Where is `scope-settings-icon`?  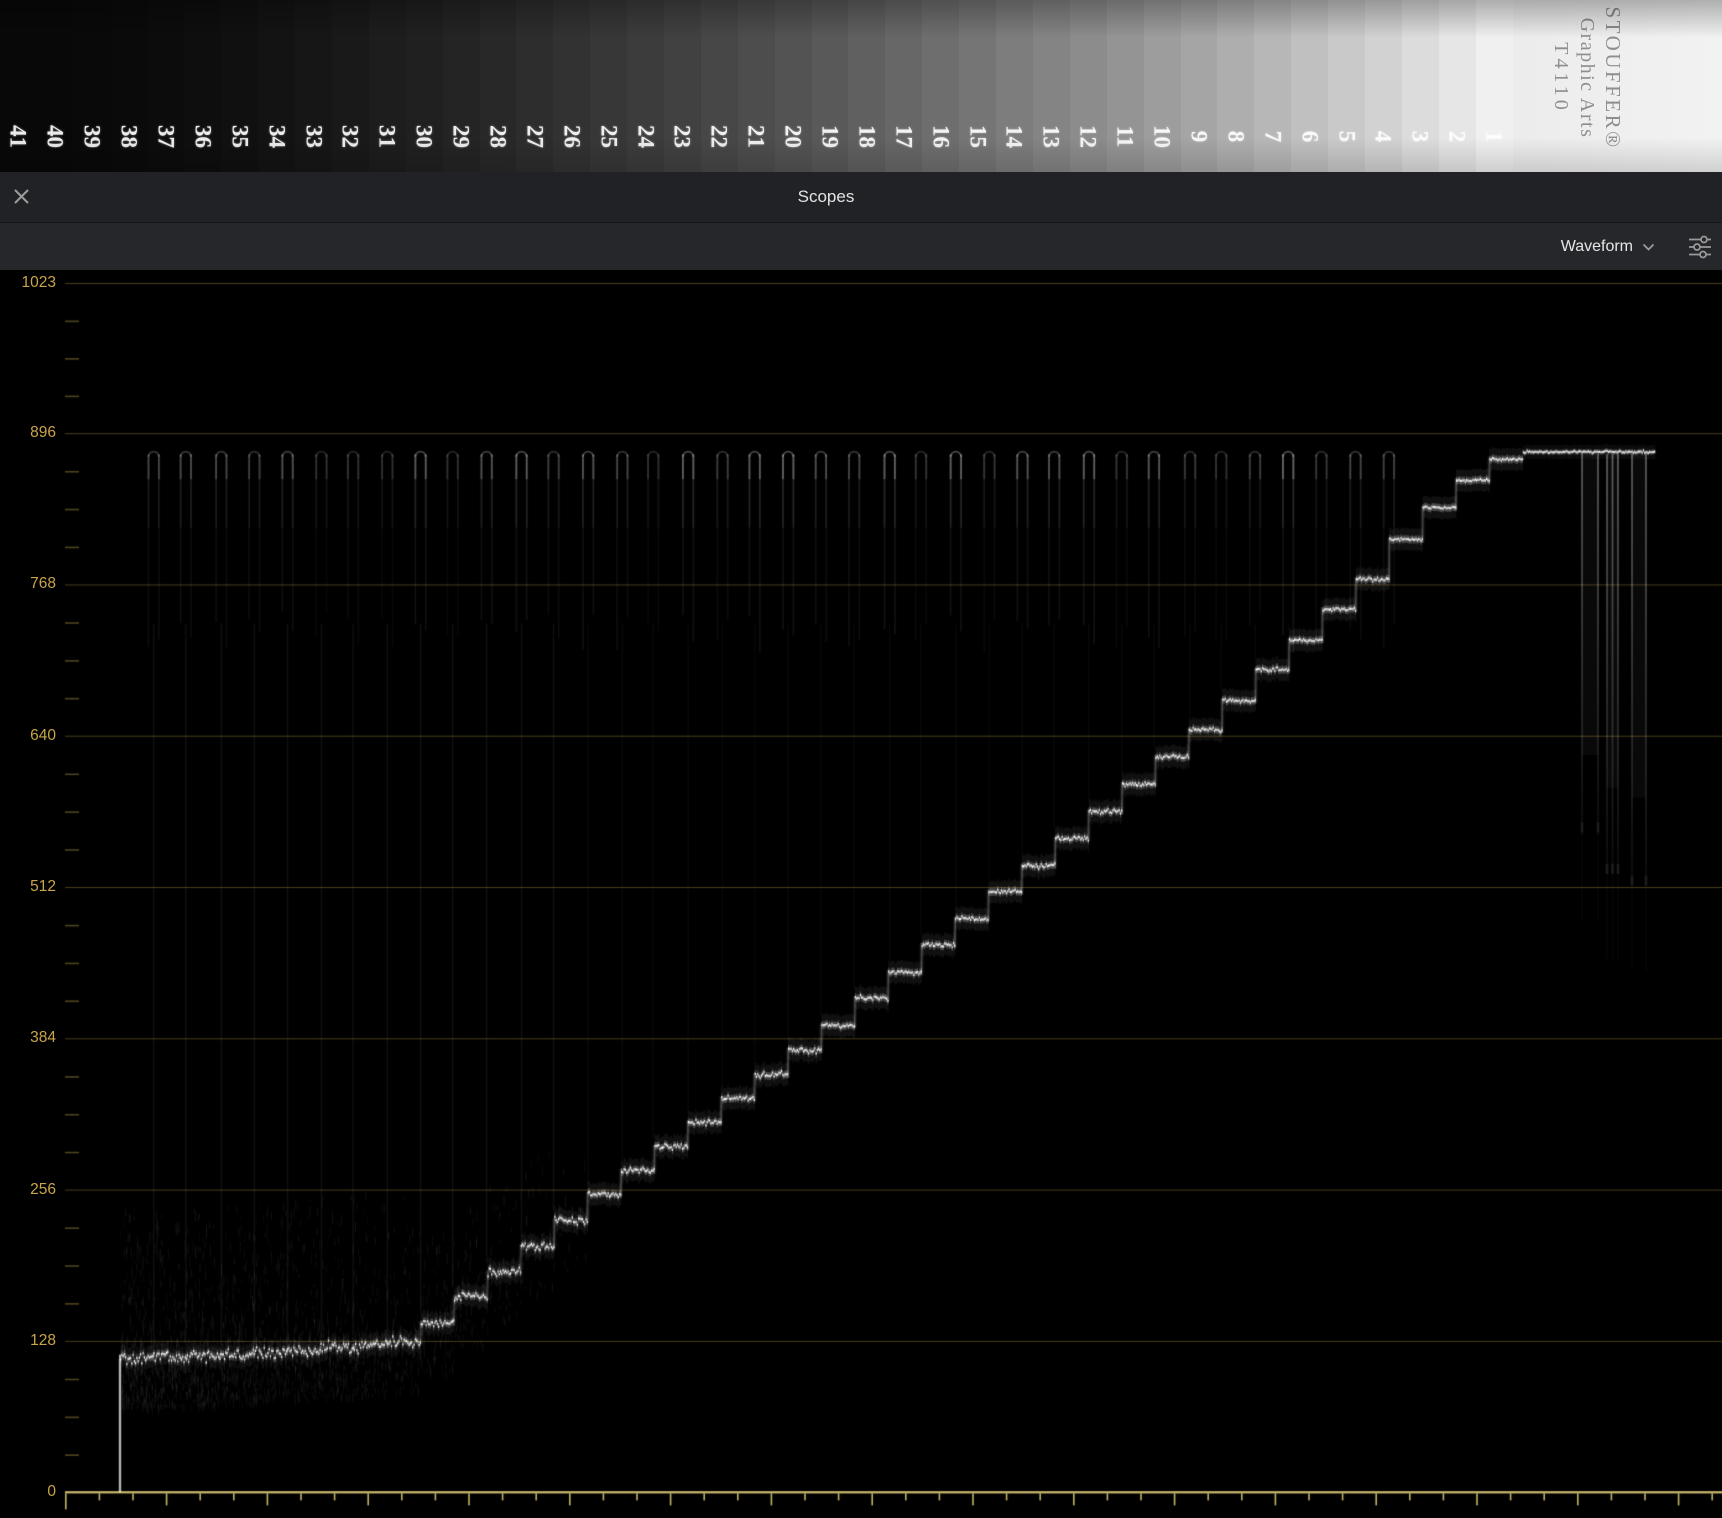 scope-settings-icon is located at coordinates (1700, 247).